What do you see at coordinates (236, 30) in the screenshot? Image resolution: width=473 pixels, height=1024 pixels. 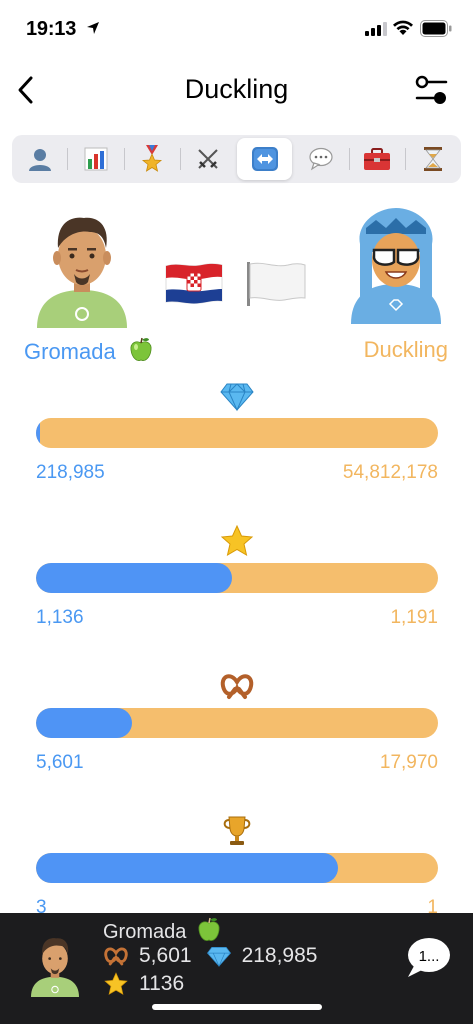 I see `status-bar: 19:13` at bounding box center [236, 30].